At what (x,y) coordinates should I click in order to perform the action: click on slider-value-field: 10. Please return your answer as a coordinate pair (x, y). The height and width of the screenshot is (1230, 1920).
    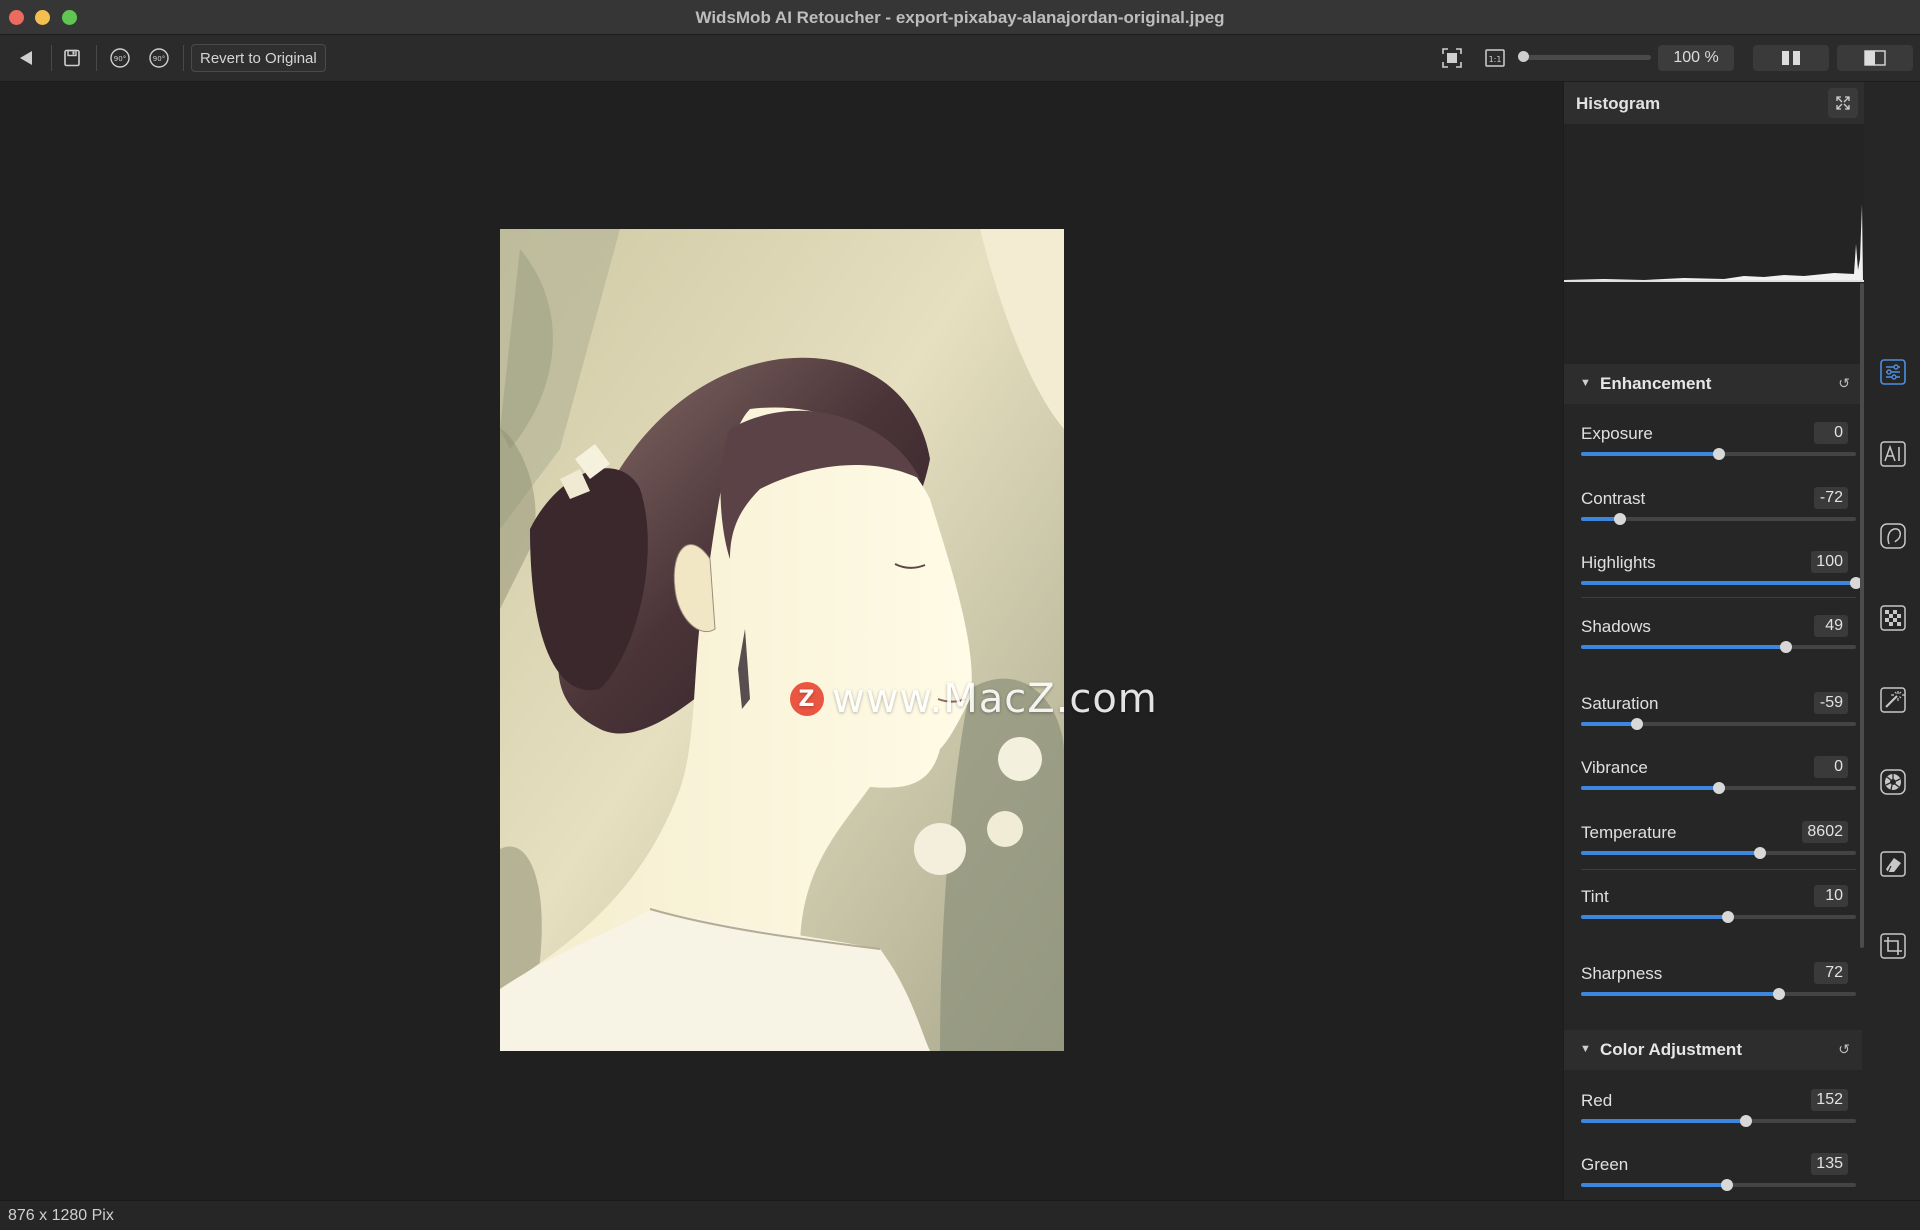
    Looking at the image, I should click on (1831, 896).